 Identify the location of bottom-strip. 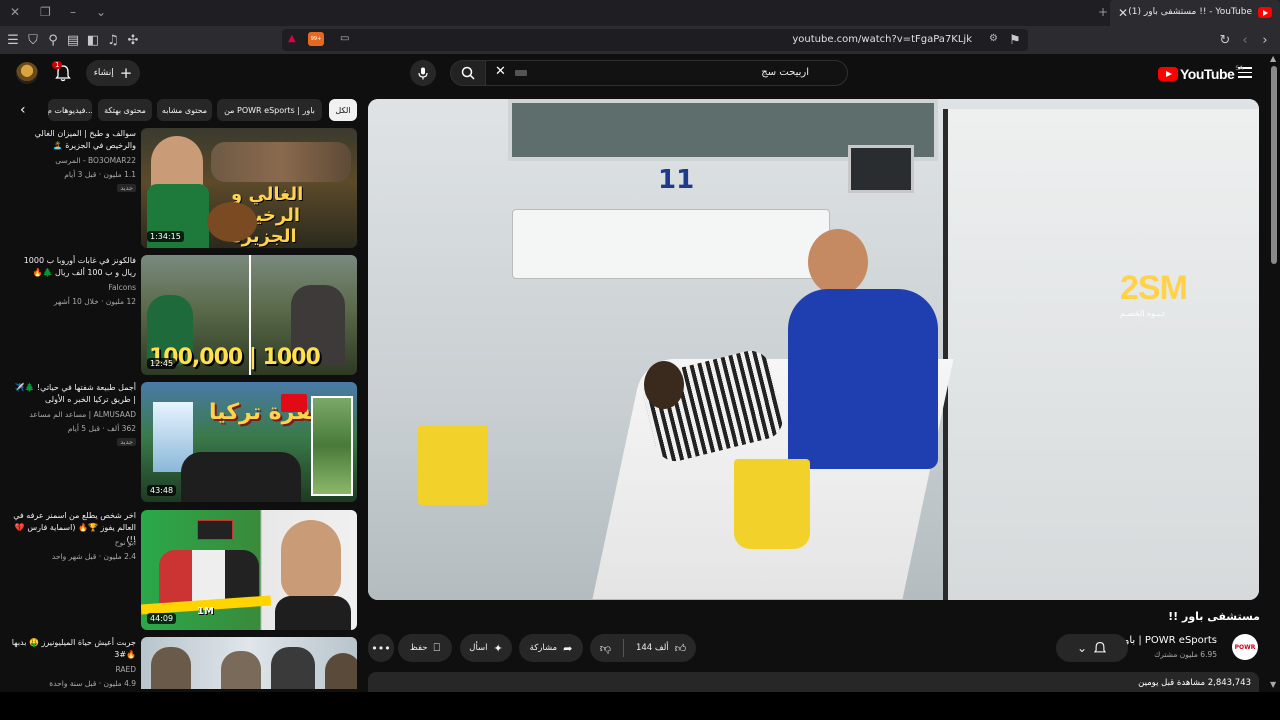
(640, 706).